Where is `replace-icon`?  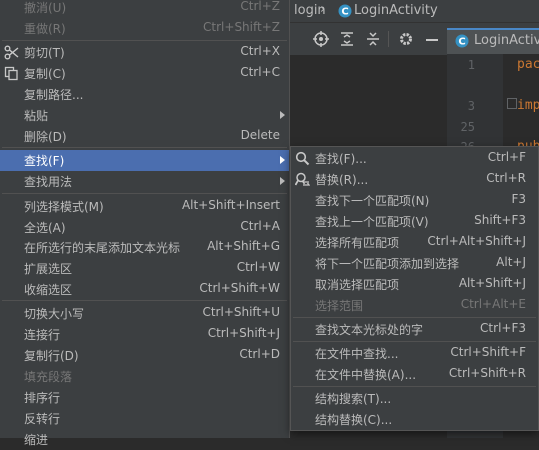 replace-icon is located at coordinates (302, 179).